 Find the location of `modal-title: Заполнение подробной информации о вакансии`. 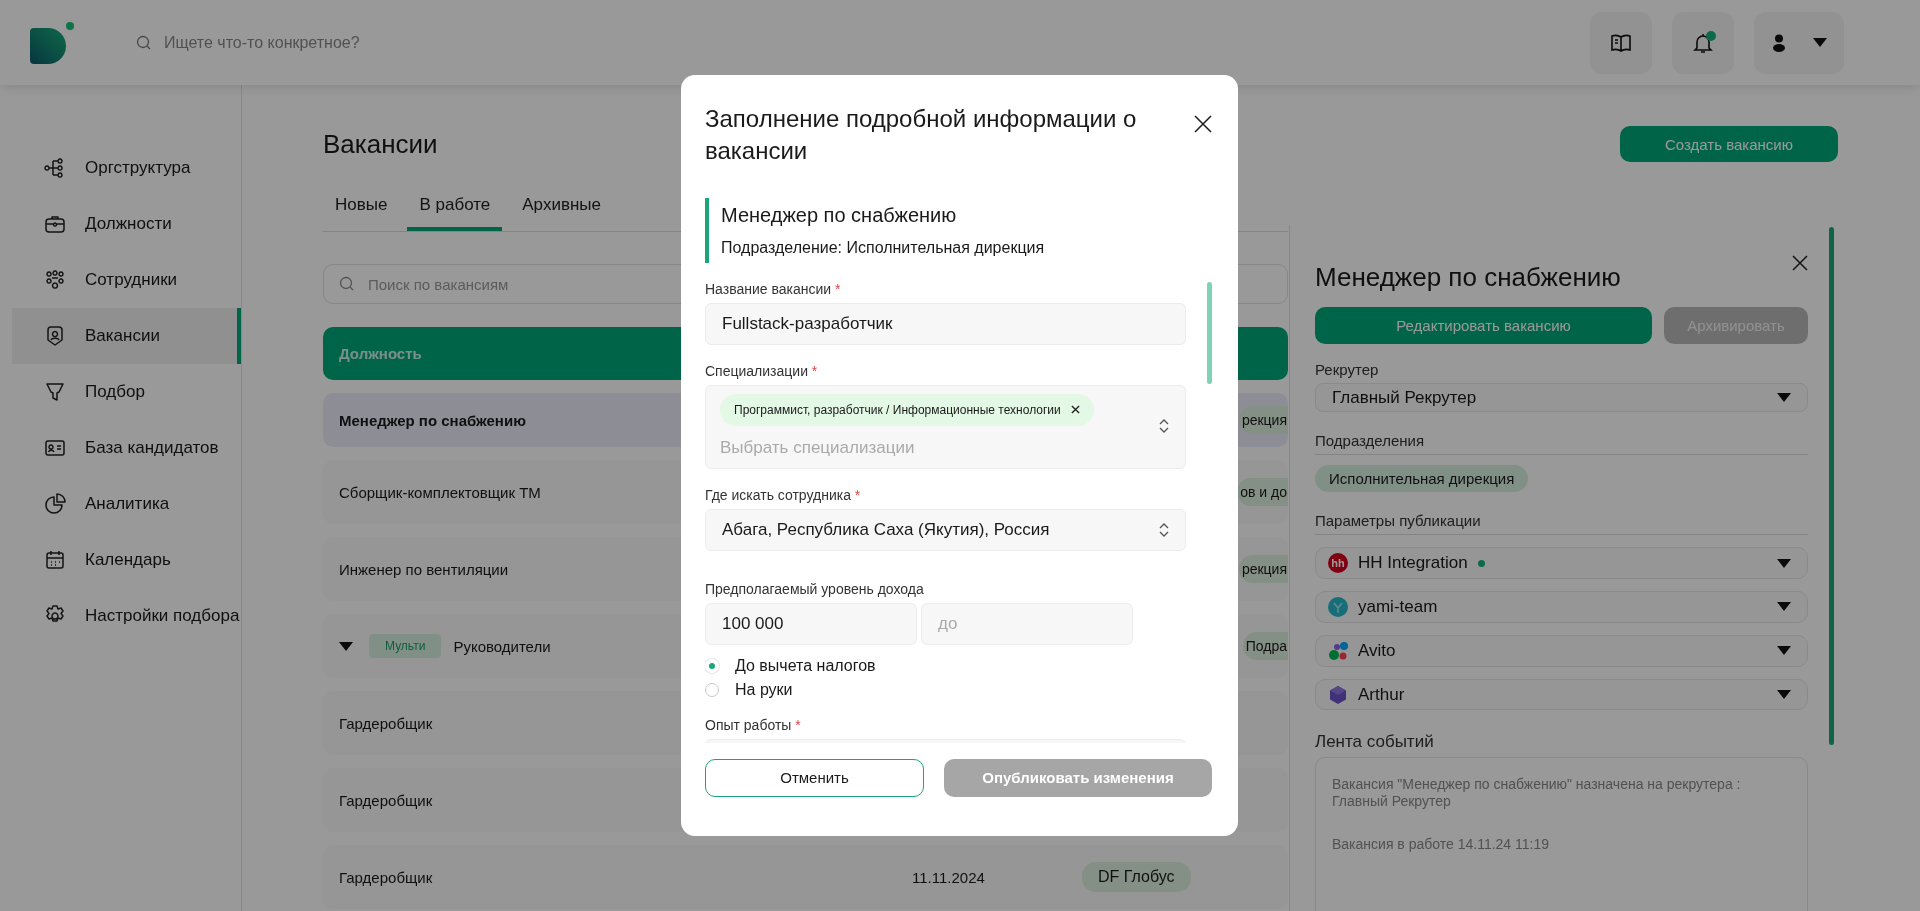

modal-title: Заполнение подробной информации о вакансии is located at coordinates (921, 135).